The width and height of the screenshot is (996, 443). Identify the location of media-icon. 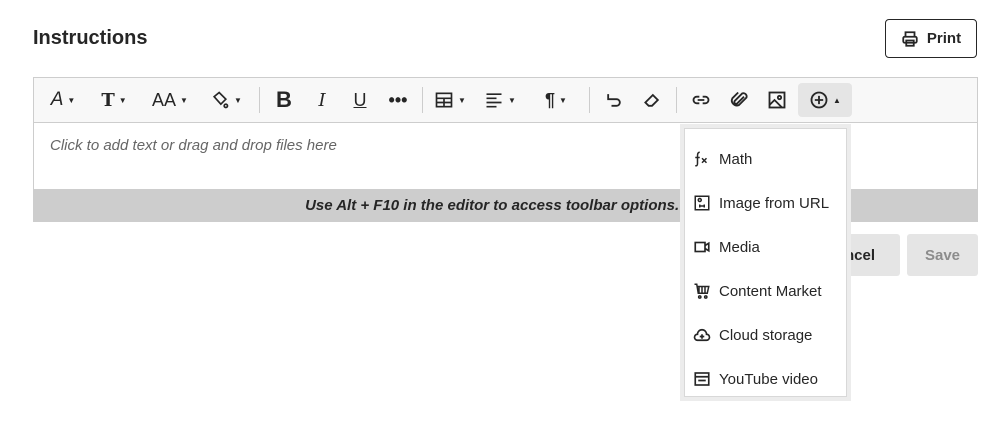
(702, 247).